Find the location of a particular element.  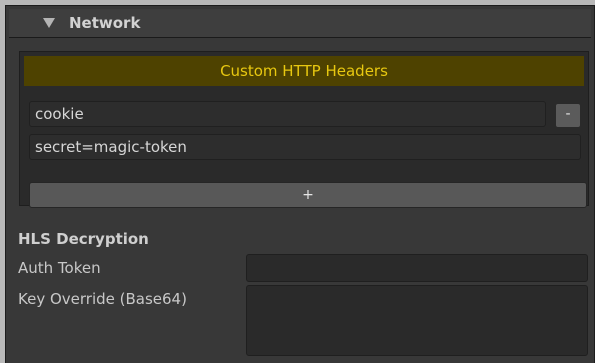

key-override-input is located at coordinates (417, 320).